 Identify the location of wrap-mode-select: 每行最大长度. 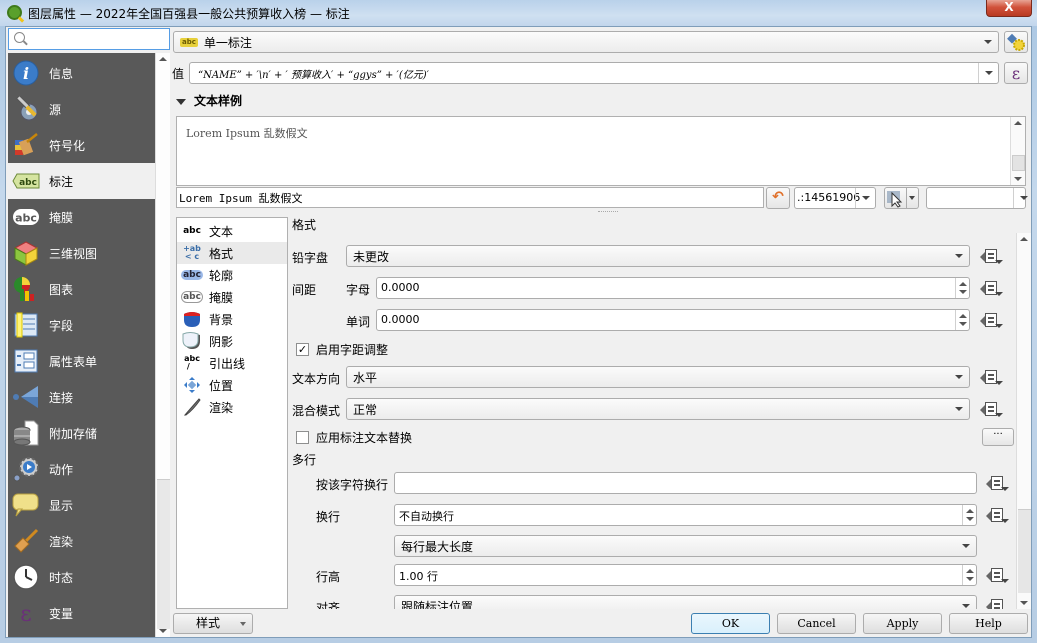
(685, 546).